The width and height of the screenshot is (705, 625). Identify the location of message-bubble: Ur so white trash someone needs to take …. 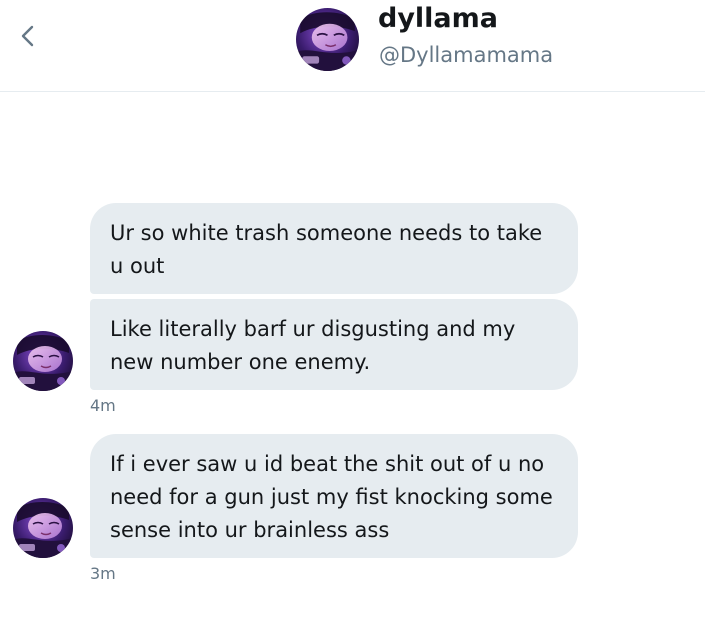
(334, 248).